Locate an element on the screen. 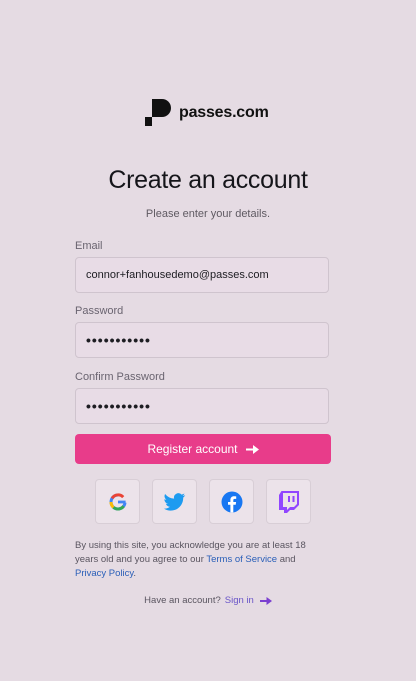  google-login-button is located at coordinates (117, 501).